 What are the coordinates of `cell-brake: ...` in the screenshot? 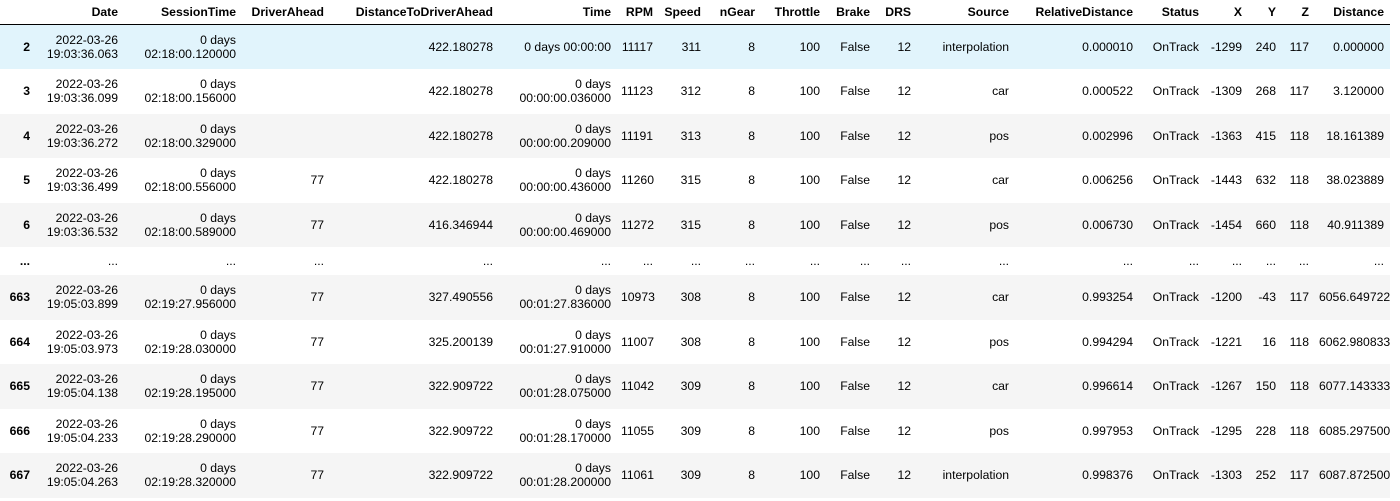 It's located at (864, 261).